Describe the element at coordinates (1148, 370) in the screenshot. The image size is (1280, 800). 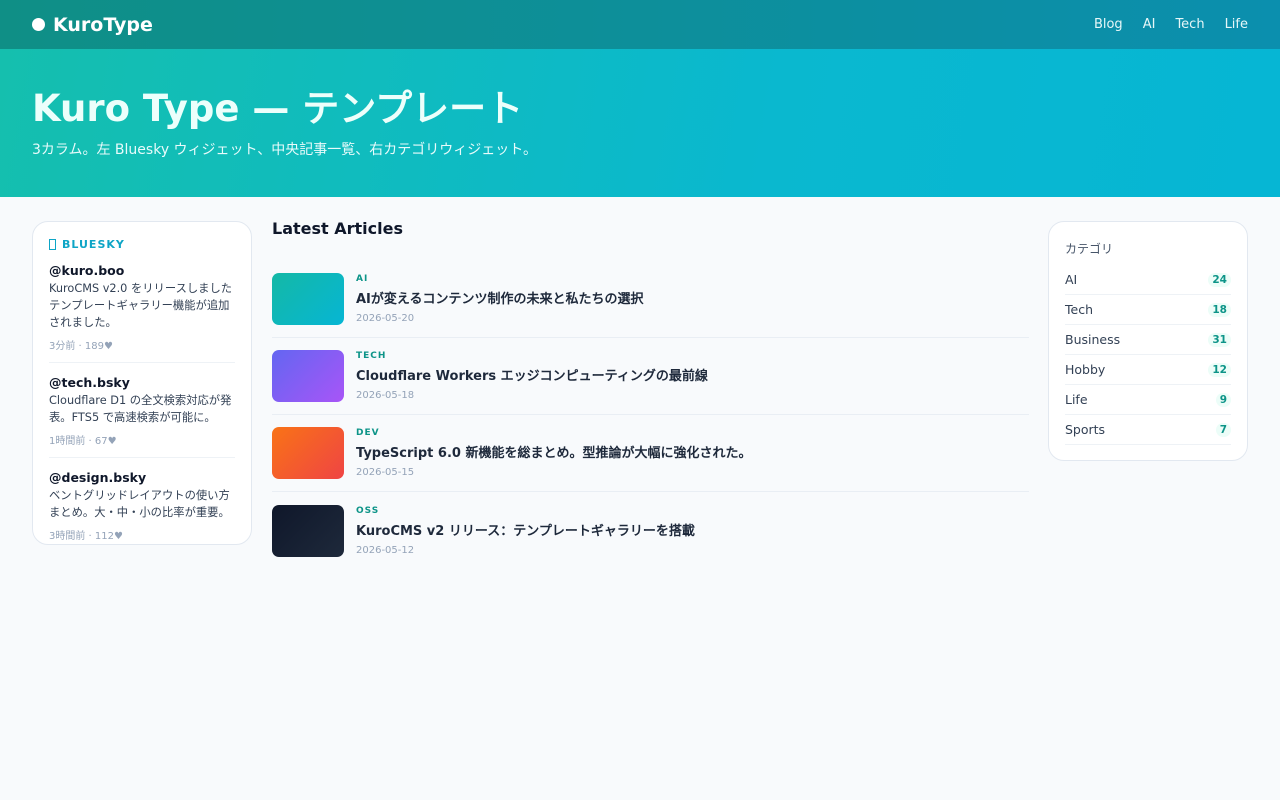
I see `category-item: Hobby 12` at that location.